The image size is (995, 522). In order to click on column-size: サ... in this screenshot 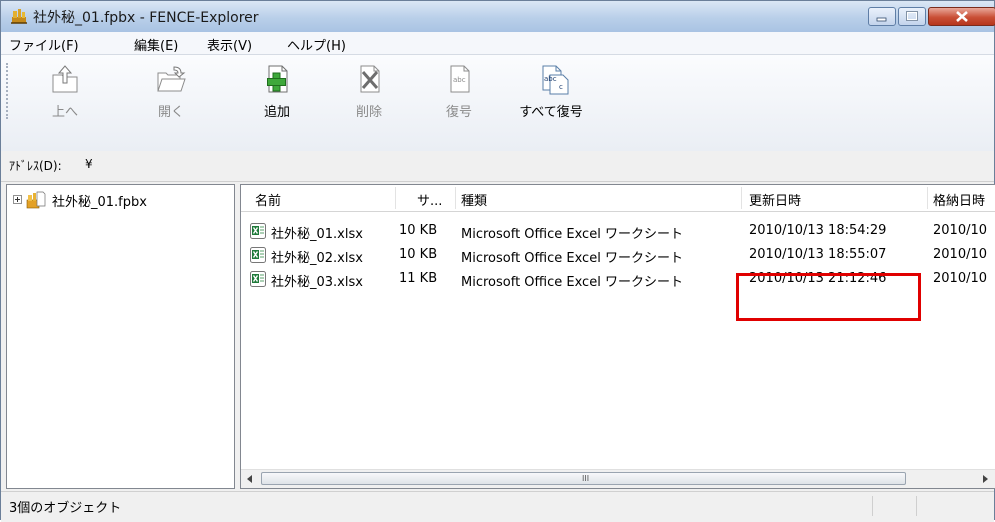, I will do `click(429, 199)`.